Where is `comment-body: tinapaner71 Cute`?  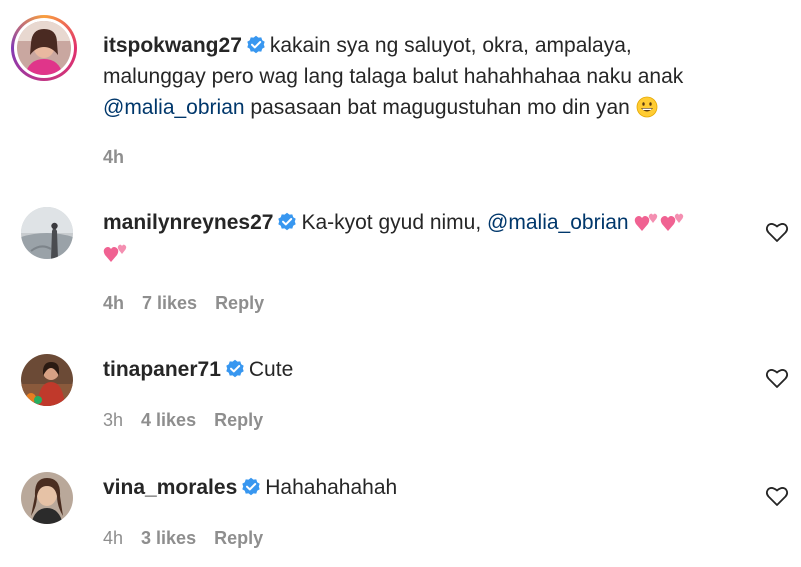
comment-body: tinapaner71 Cute is located at coordinates (198, 369).